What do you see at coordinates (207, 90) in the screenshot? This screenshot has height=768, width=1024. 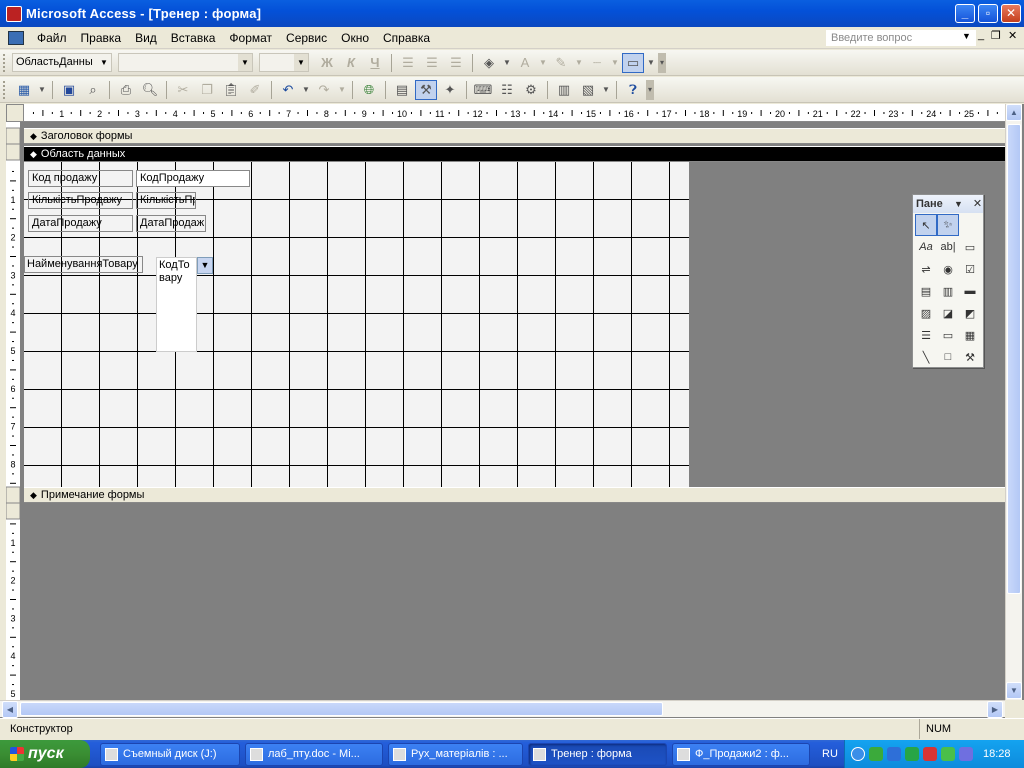 I see `copy-icon: ❐` at bounding box center [207, 90].